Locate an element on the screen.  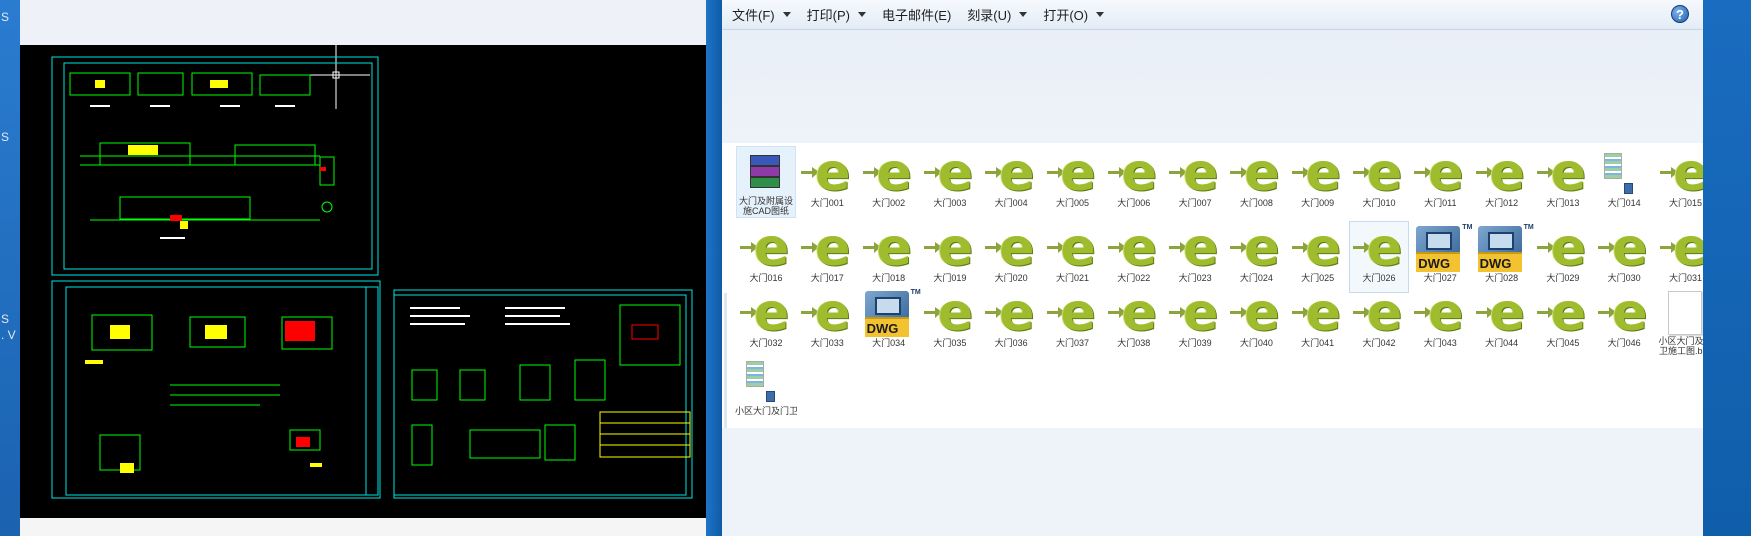
file-item: e 大门018 is located at coordinates (889, 256).